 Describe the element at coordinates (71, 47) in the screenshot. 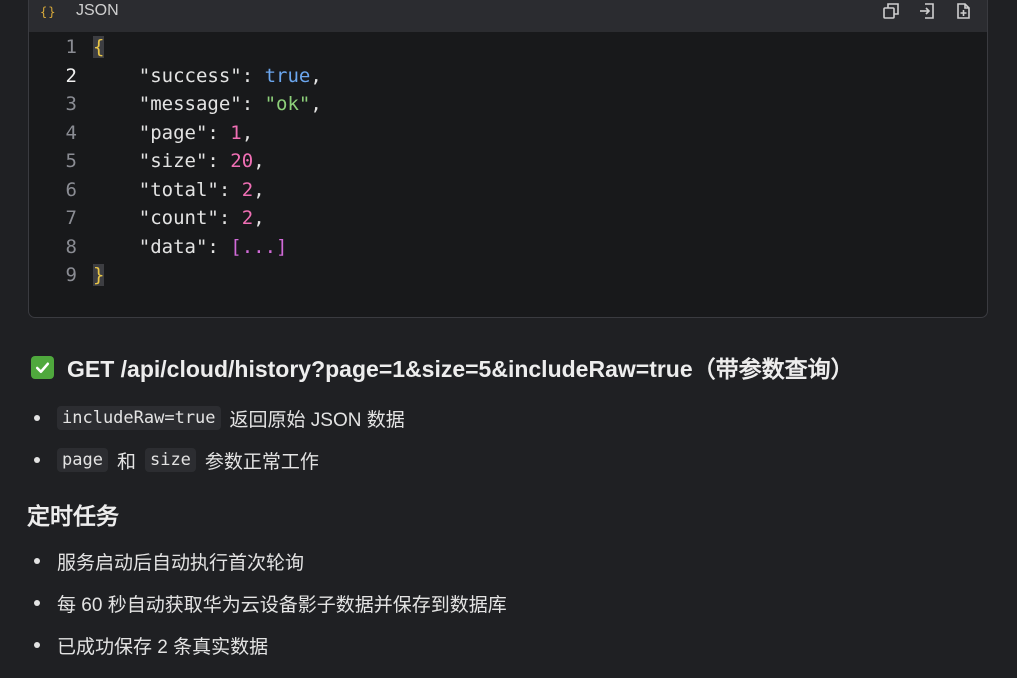

I see `line-number: 1` at that location.